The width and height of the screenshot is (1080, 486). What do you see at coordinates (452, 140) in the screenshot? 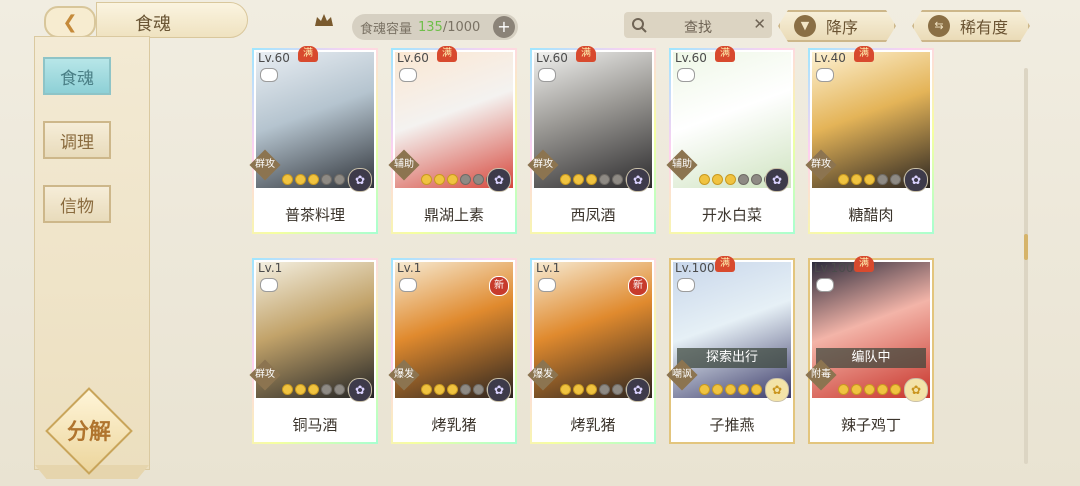
I see `food-soul-card: Lv.60 满辅助 ✿ 鼎湖上素` at bounding box center [452, 140].